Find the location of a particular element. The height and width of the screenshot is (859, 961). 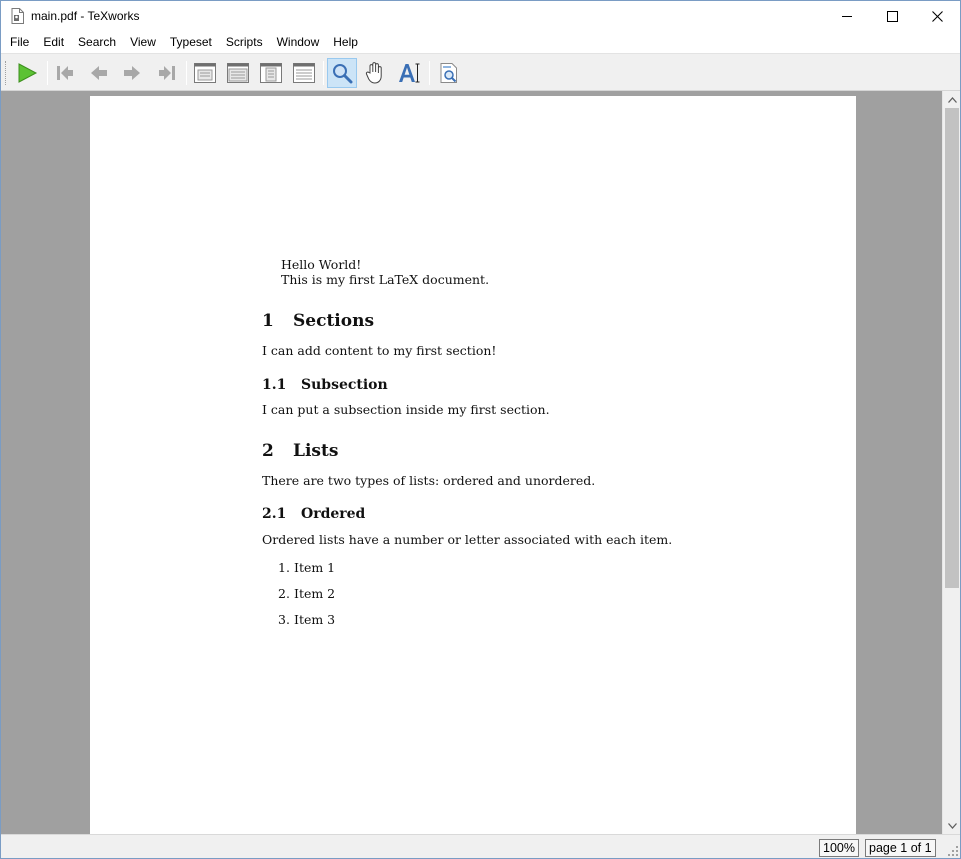

actual-size-button is located at coordinates (205, 73).